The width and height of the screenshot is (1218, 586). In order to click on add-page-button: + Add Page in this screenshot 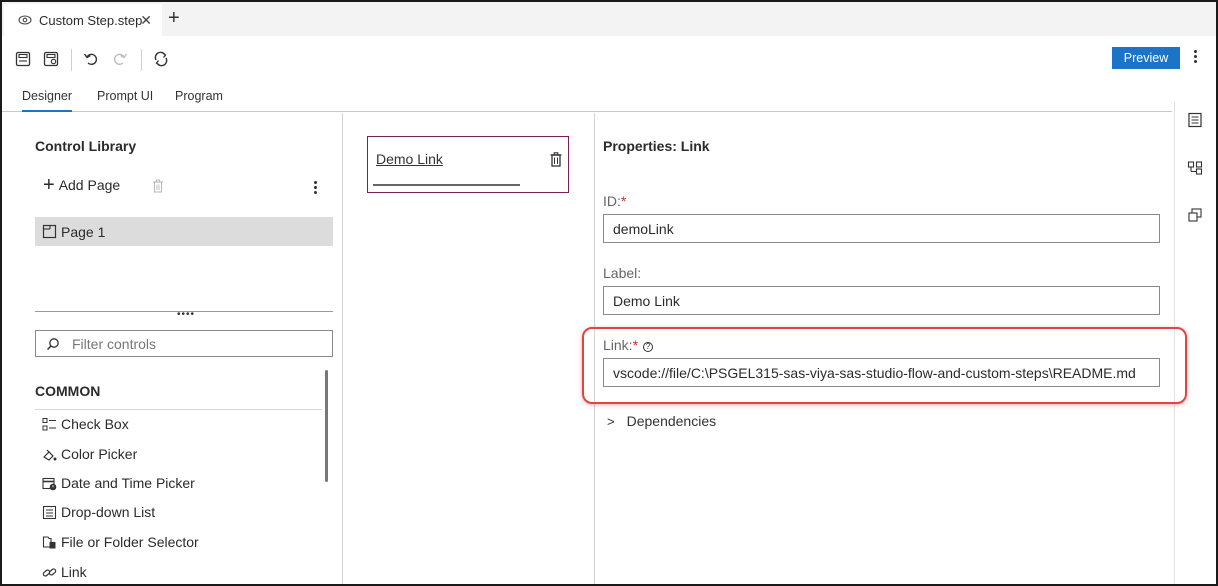, I will do `click(82, 185)`.